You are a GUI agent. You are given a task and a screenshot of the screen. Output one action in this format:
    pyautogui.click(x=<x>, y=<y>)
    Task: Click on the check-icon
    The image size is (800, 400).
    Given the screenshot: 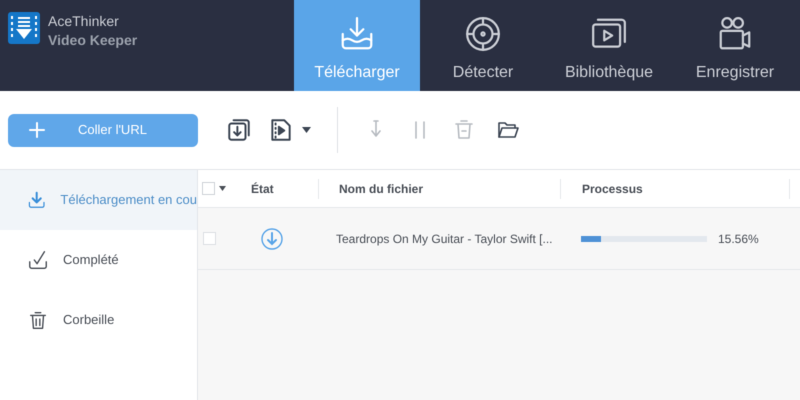 What is the action you would take?
    pyautogui.click(x=38, y=260)
    